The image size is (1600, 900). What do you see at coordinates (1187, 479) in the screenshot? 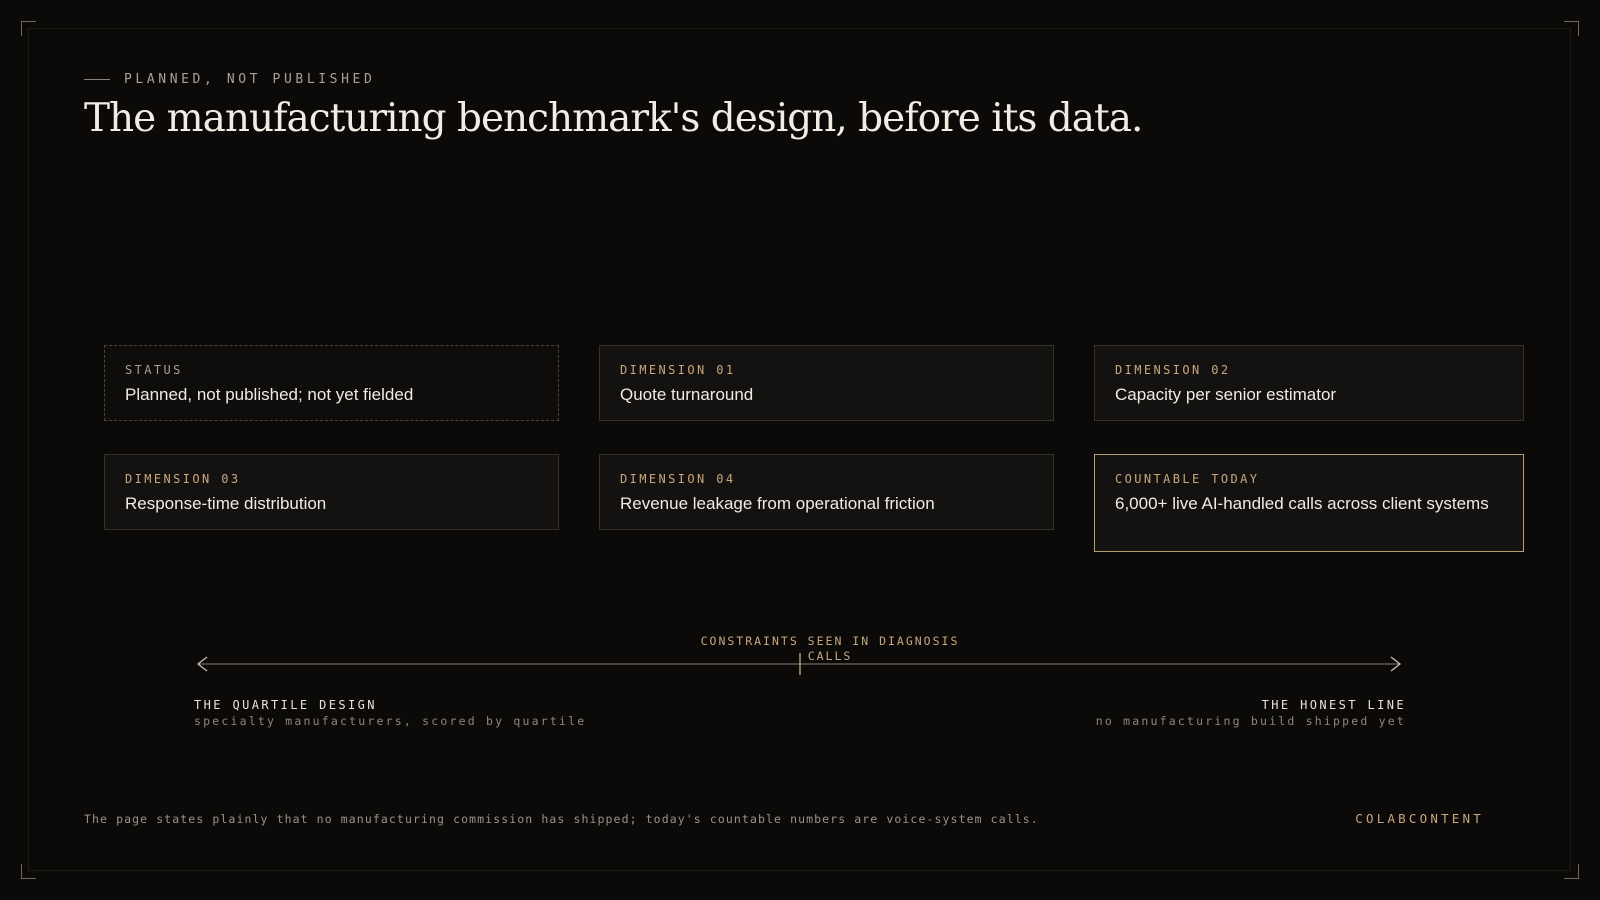
I see `countable-today-label: COUNTABLE TODAY` at bounding box center [1187, 479].